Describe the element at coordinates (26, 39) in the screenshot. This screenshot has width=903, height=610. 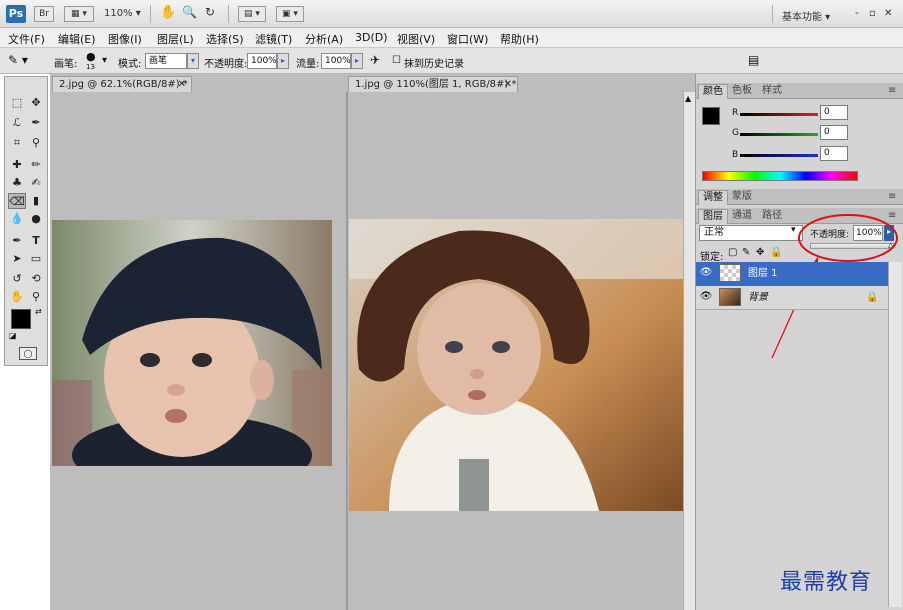
I see `menu-file: 文件(F)` at that location.